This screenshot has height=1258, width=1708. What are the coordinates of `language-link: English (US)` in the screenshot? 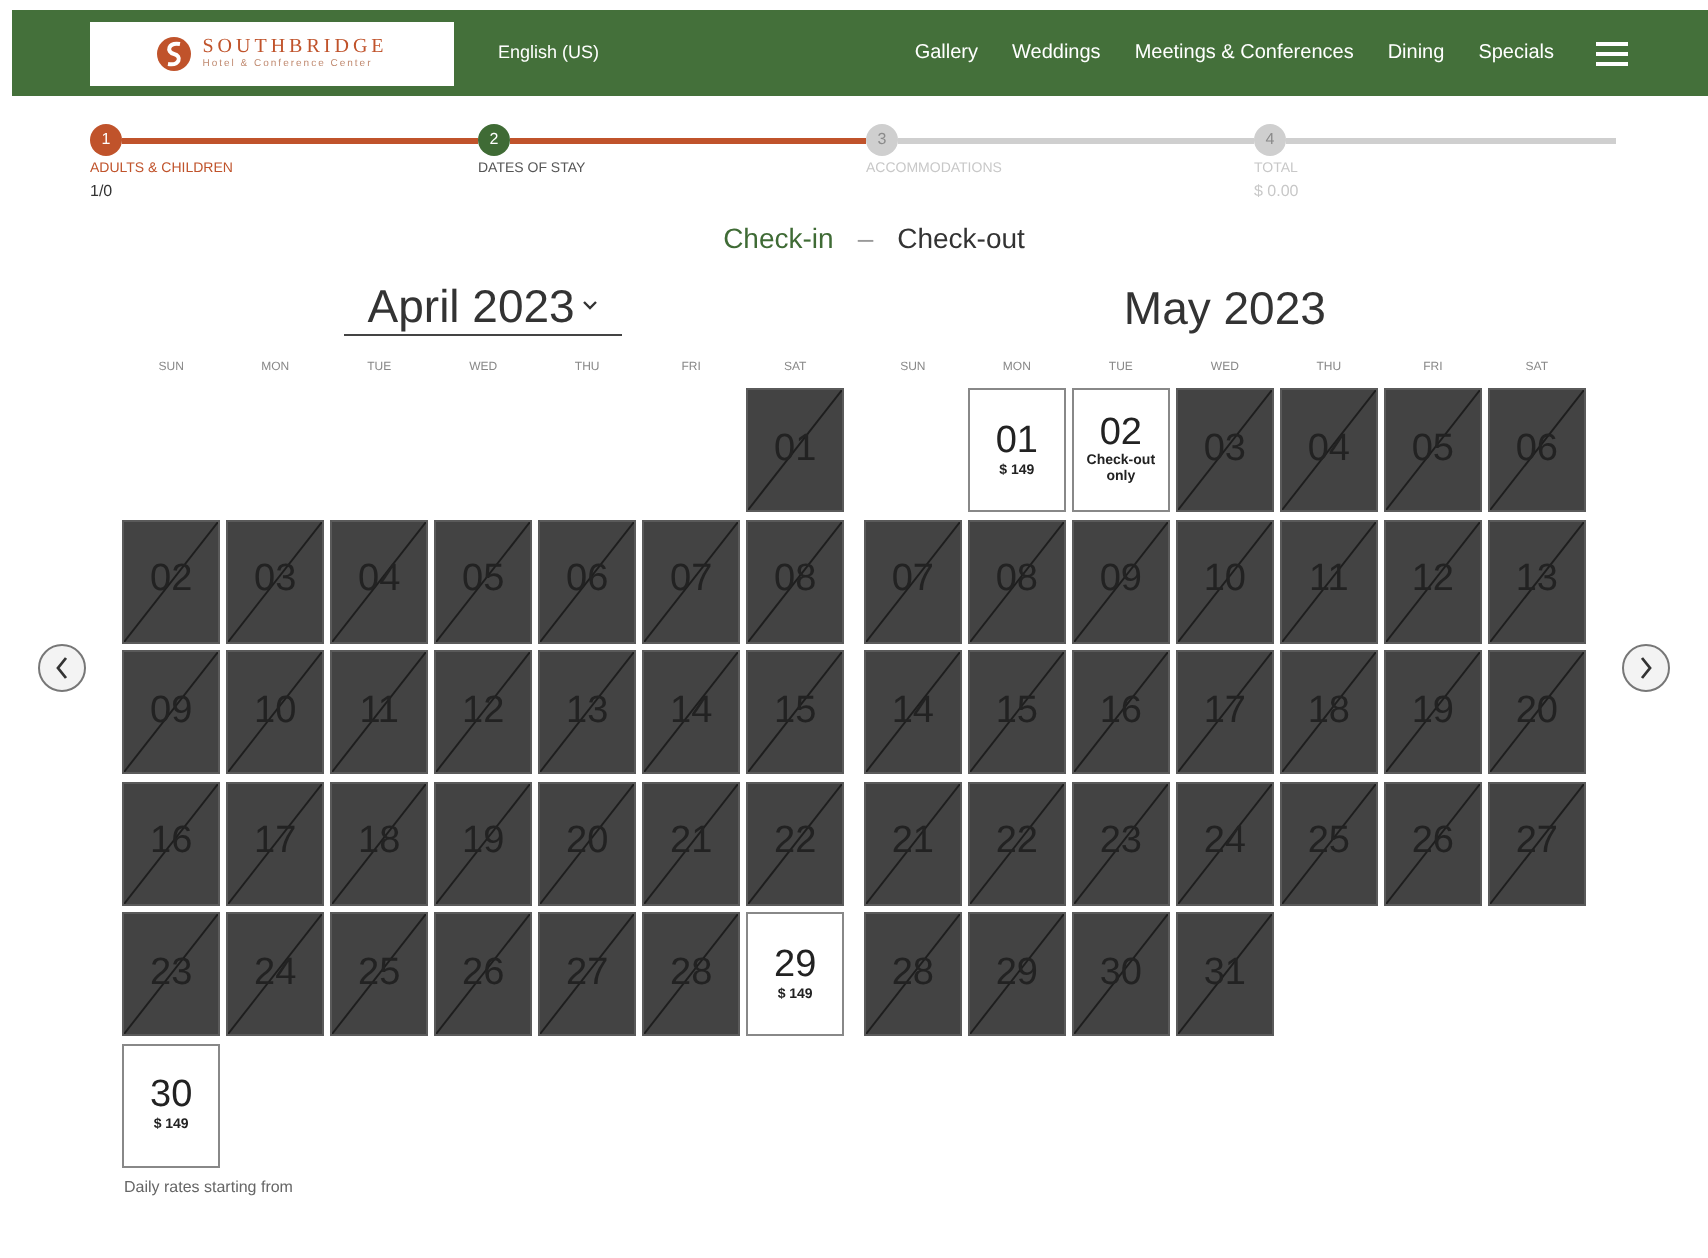 It's located at (549, 53).